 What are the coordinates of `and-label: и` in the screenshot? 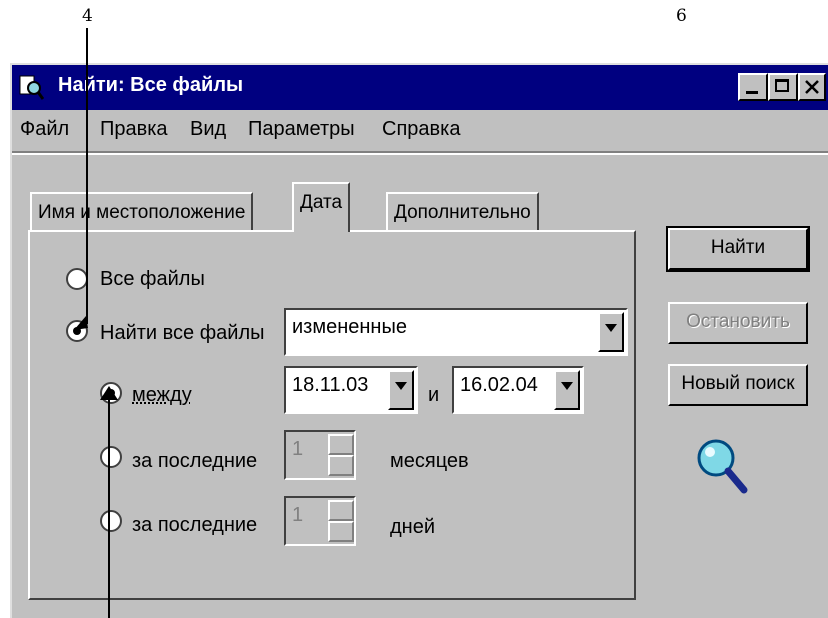 It's located at (434, 395).